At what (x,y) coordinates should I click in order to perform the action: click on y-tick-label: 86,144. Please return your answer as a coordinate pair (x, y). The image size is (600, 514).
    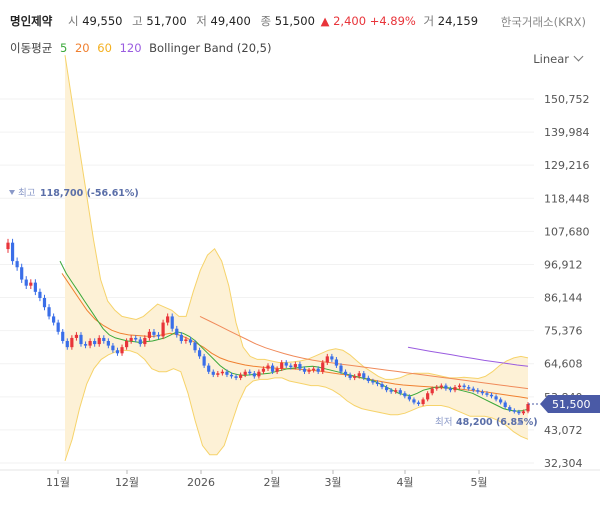
    Looking at the image, I should click on (563, 298).